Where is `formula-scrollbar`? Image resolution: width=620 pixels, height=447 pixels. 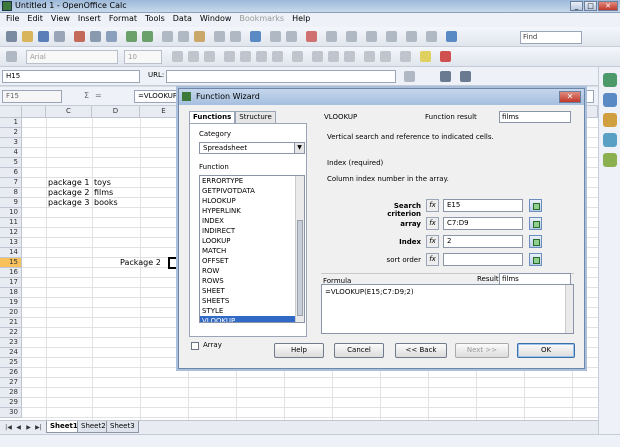
formula-scrollbar is located at coordinates (569, 309).